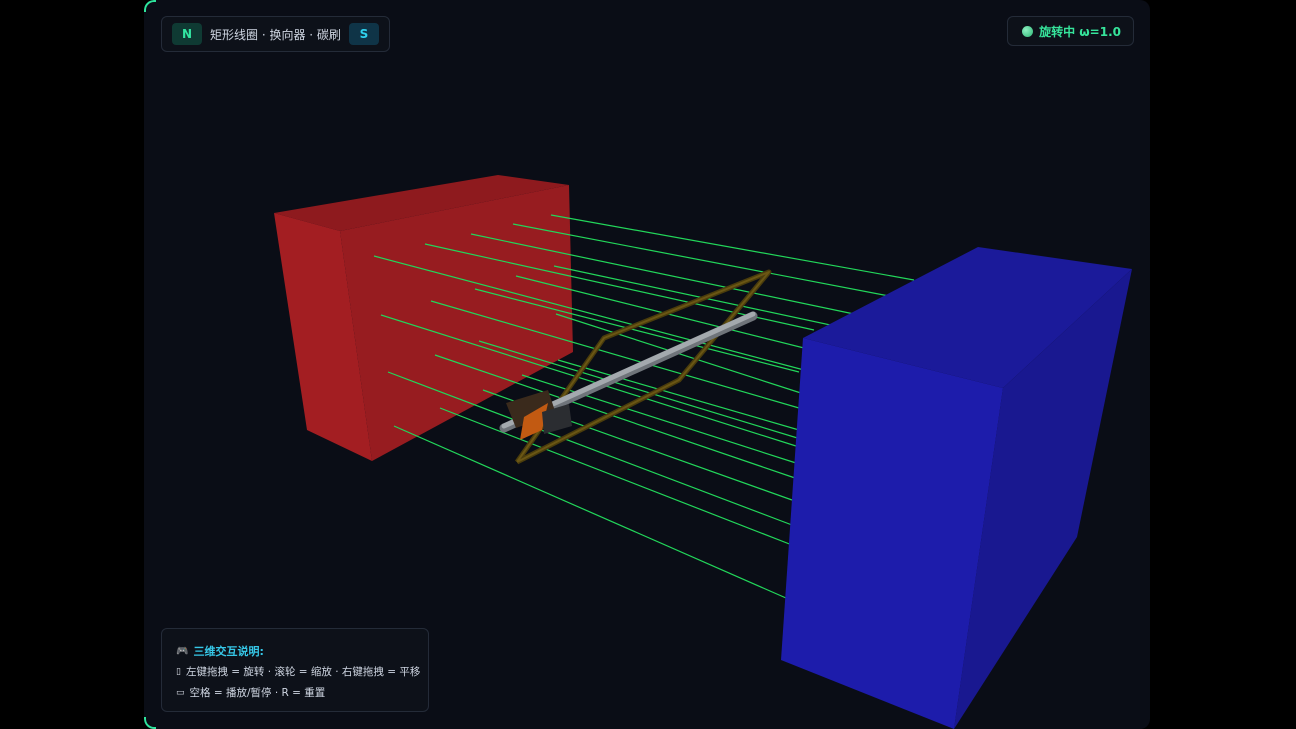 Image resolution: width=1296 pixels, height=729 pixels. I want to click on south-pole-badge: S, so click(363, 34).